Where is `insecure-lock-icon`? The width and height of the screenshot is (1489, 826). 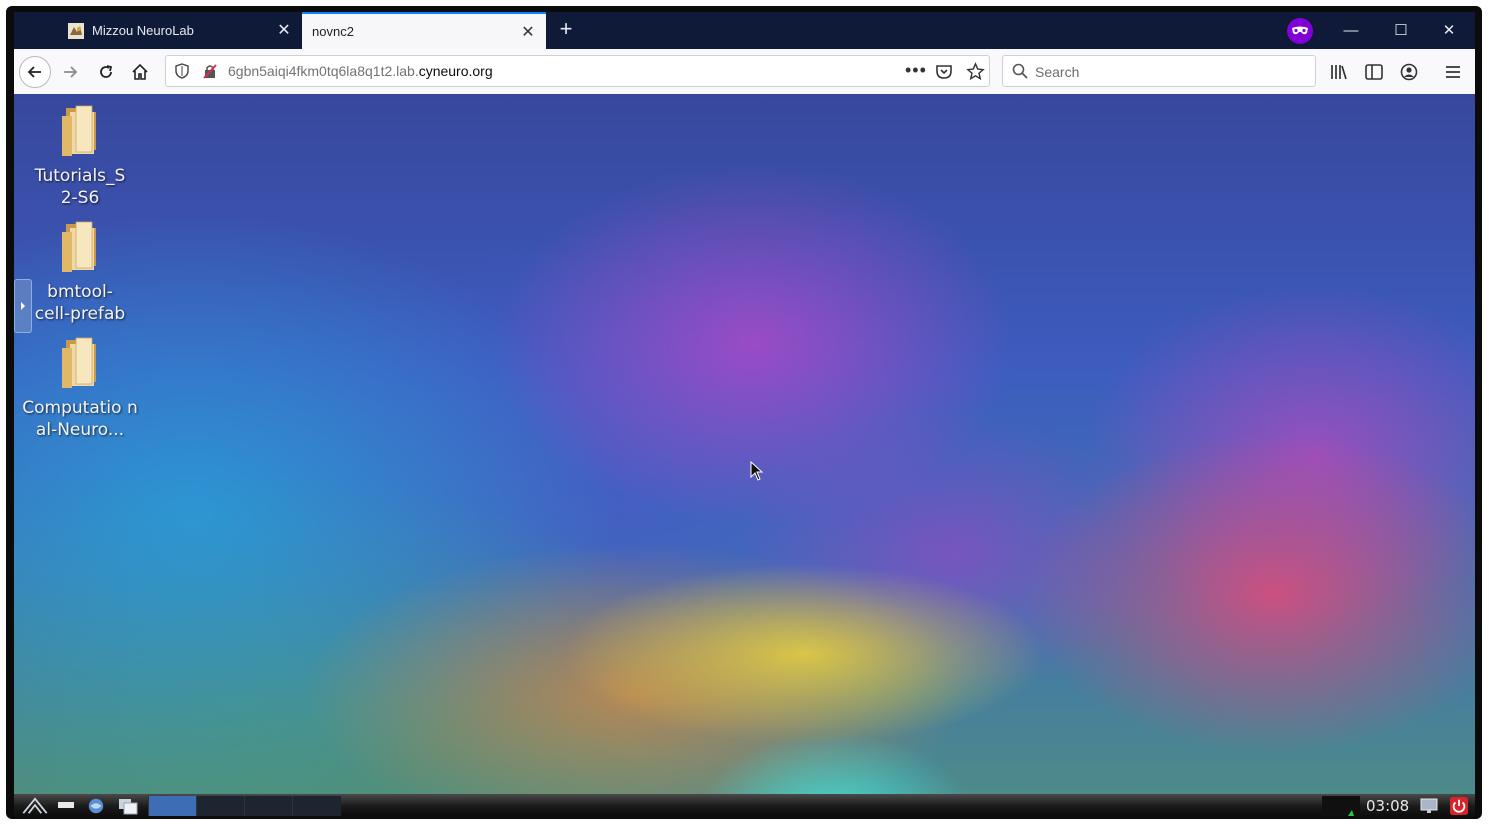 insecure-lock-icon is located at coordinates (210, 71).